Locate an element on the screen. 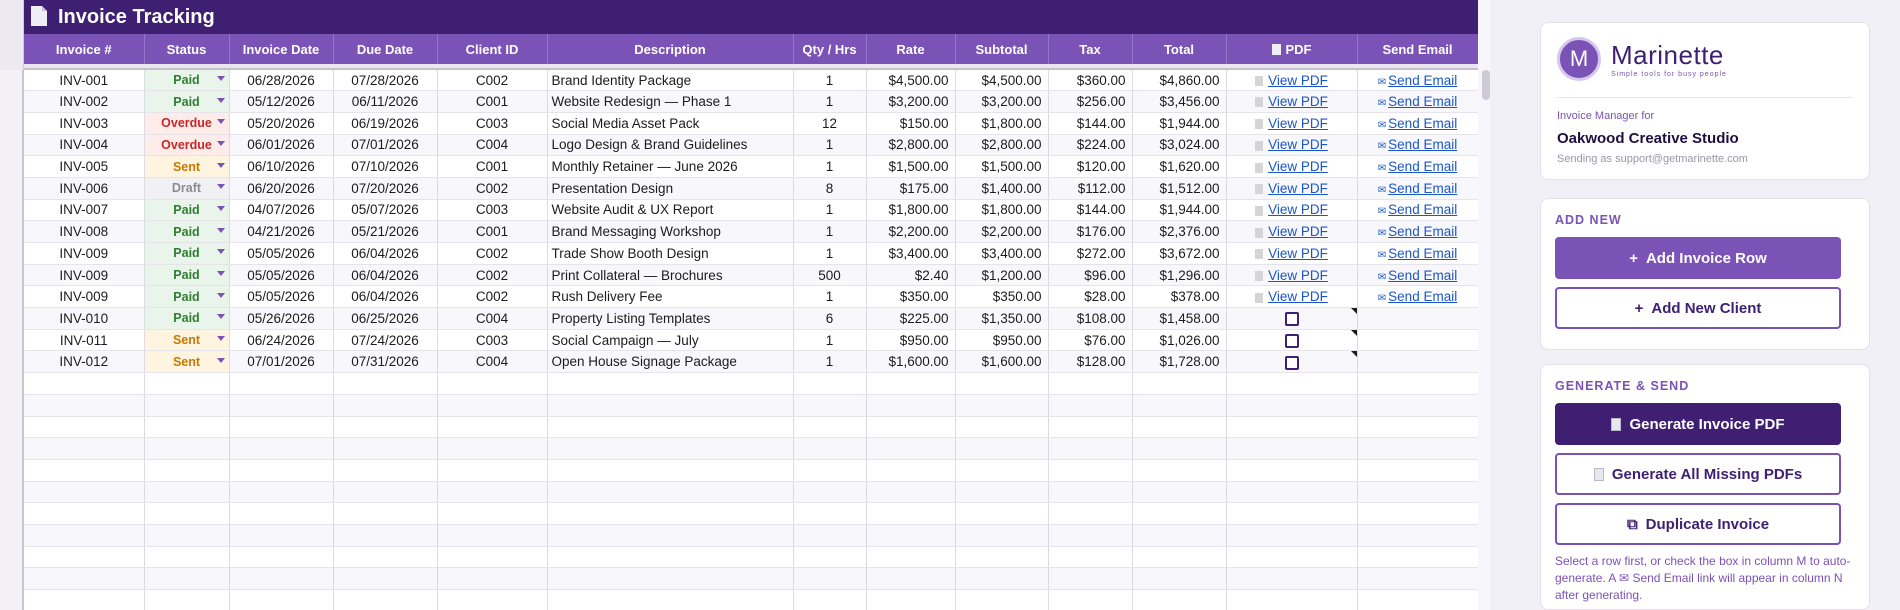 The width and height of the screenshot is (1900, 610). cell-desc: Website Redesign — Phase 1 is located at coordinates (670, 101).